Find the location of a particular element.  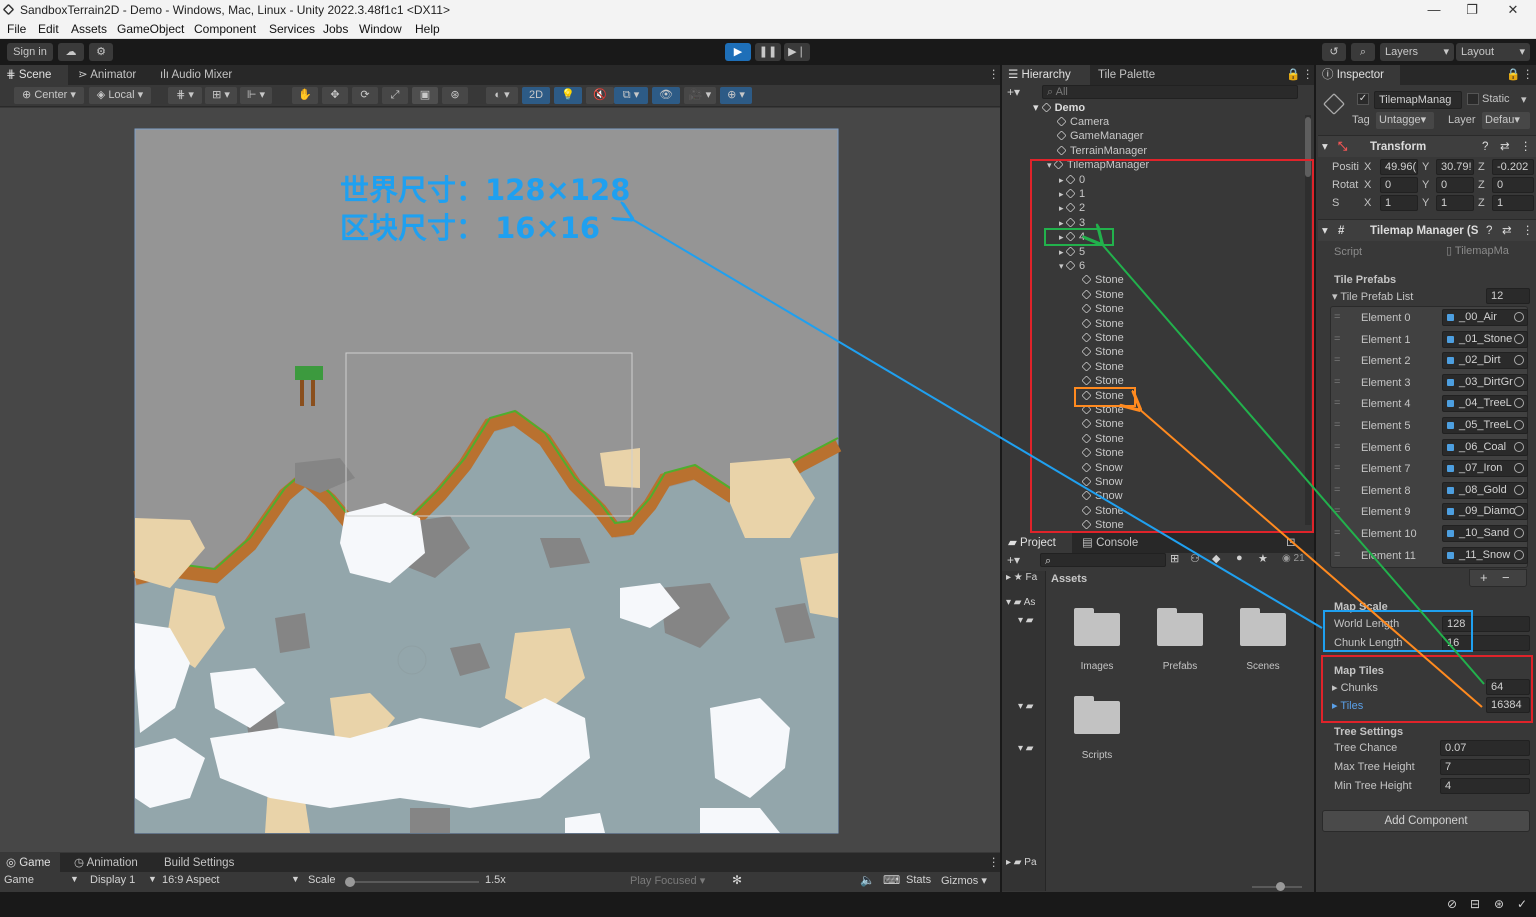

hierarchy-item: TerrainManager is located at coordinates (1101, 151).